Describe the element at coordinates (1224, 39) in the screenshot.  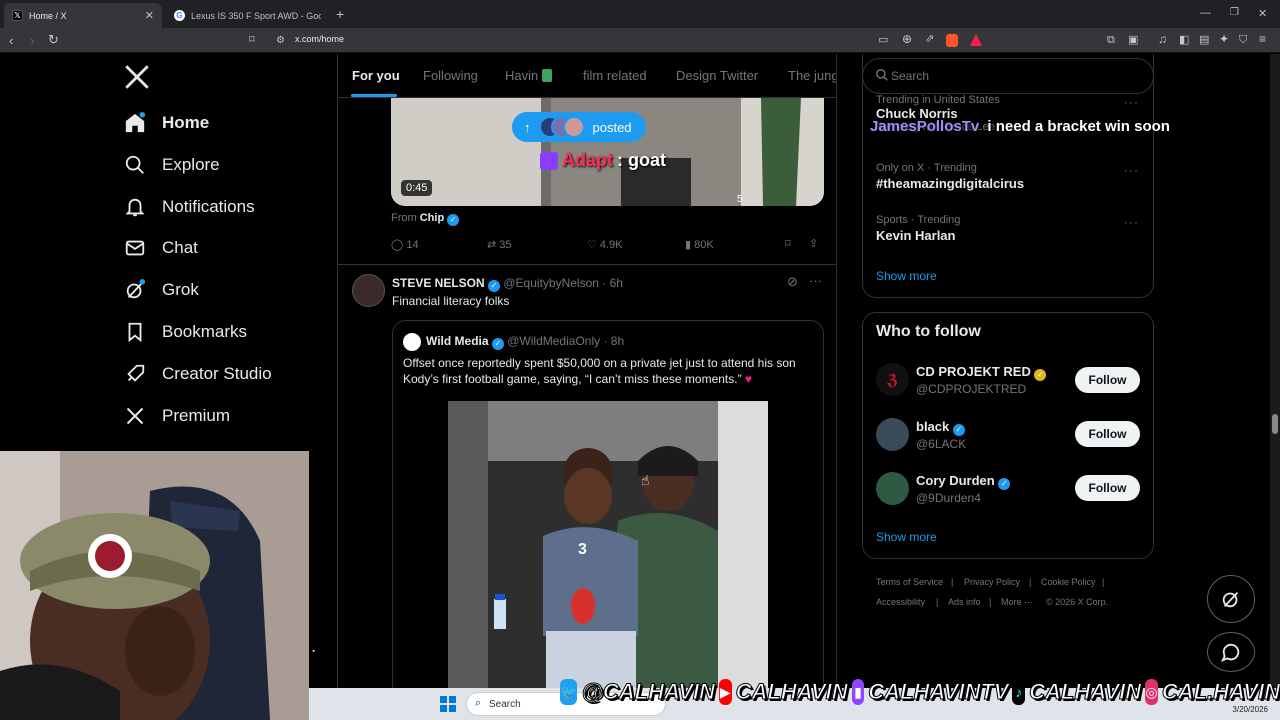
I see `leo-ai-icon: ✦` at that location.